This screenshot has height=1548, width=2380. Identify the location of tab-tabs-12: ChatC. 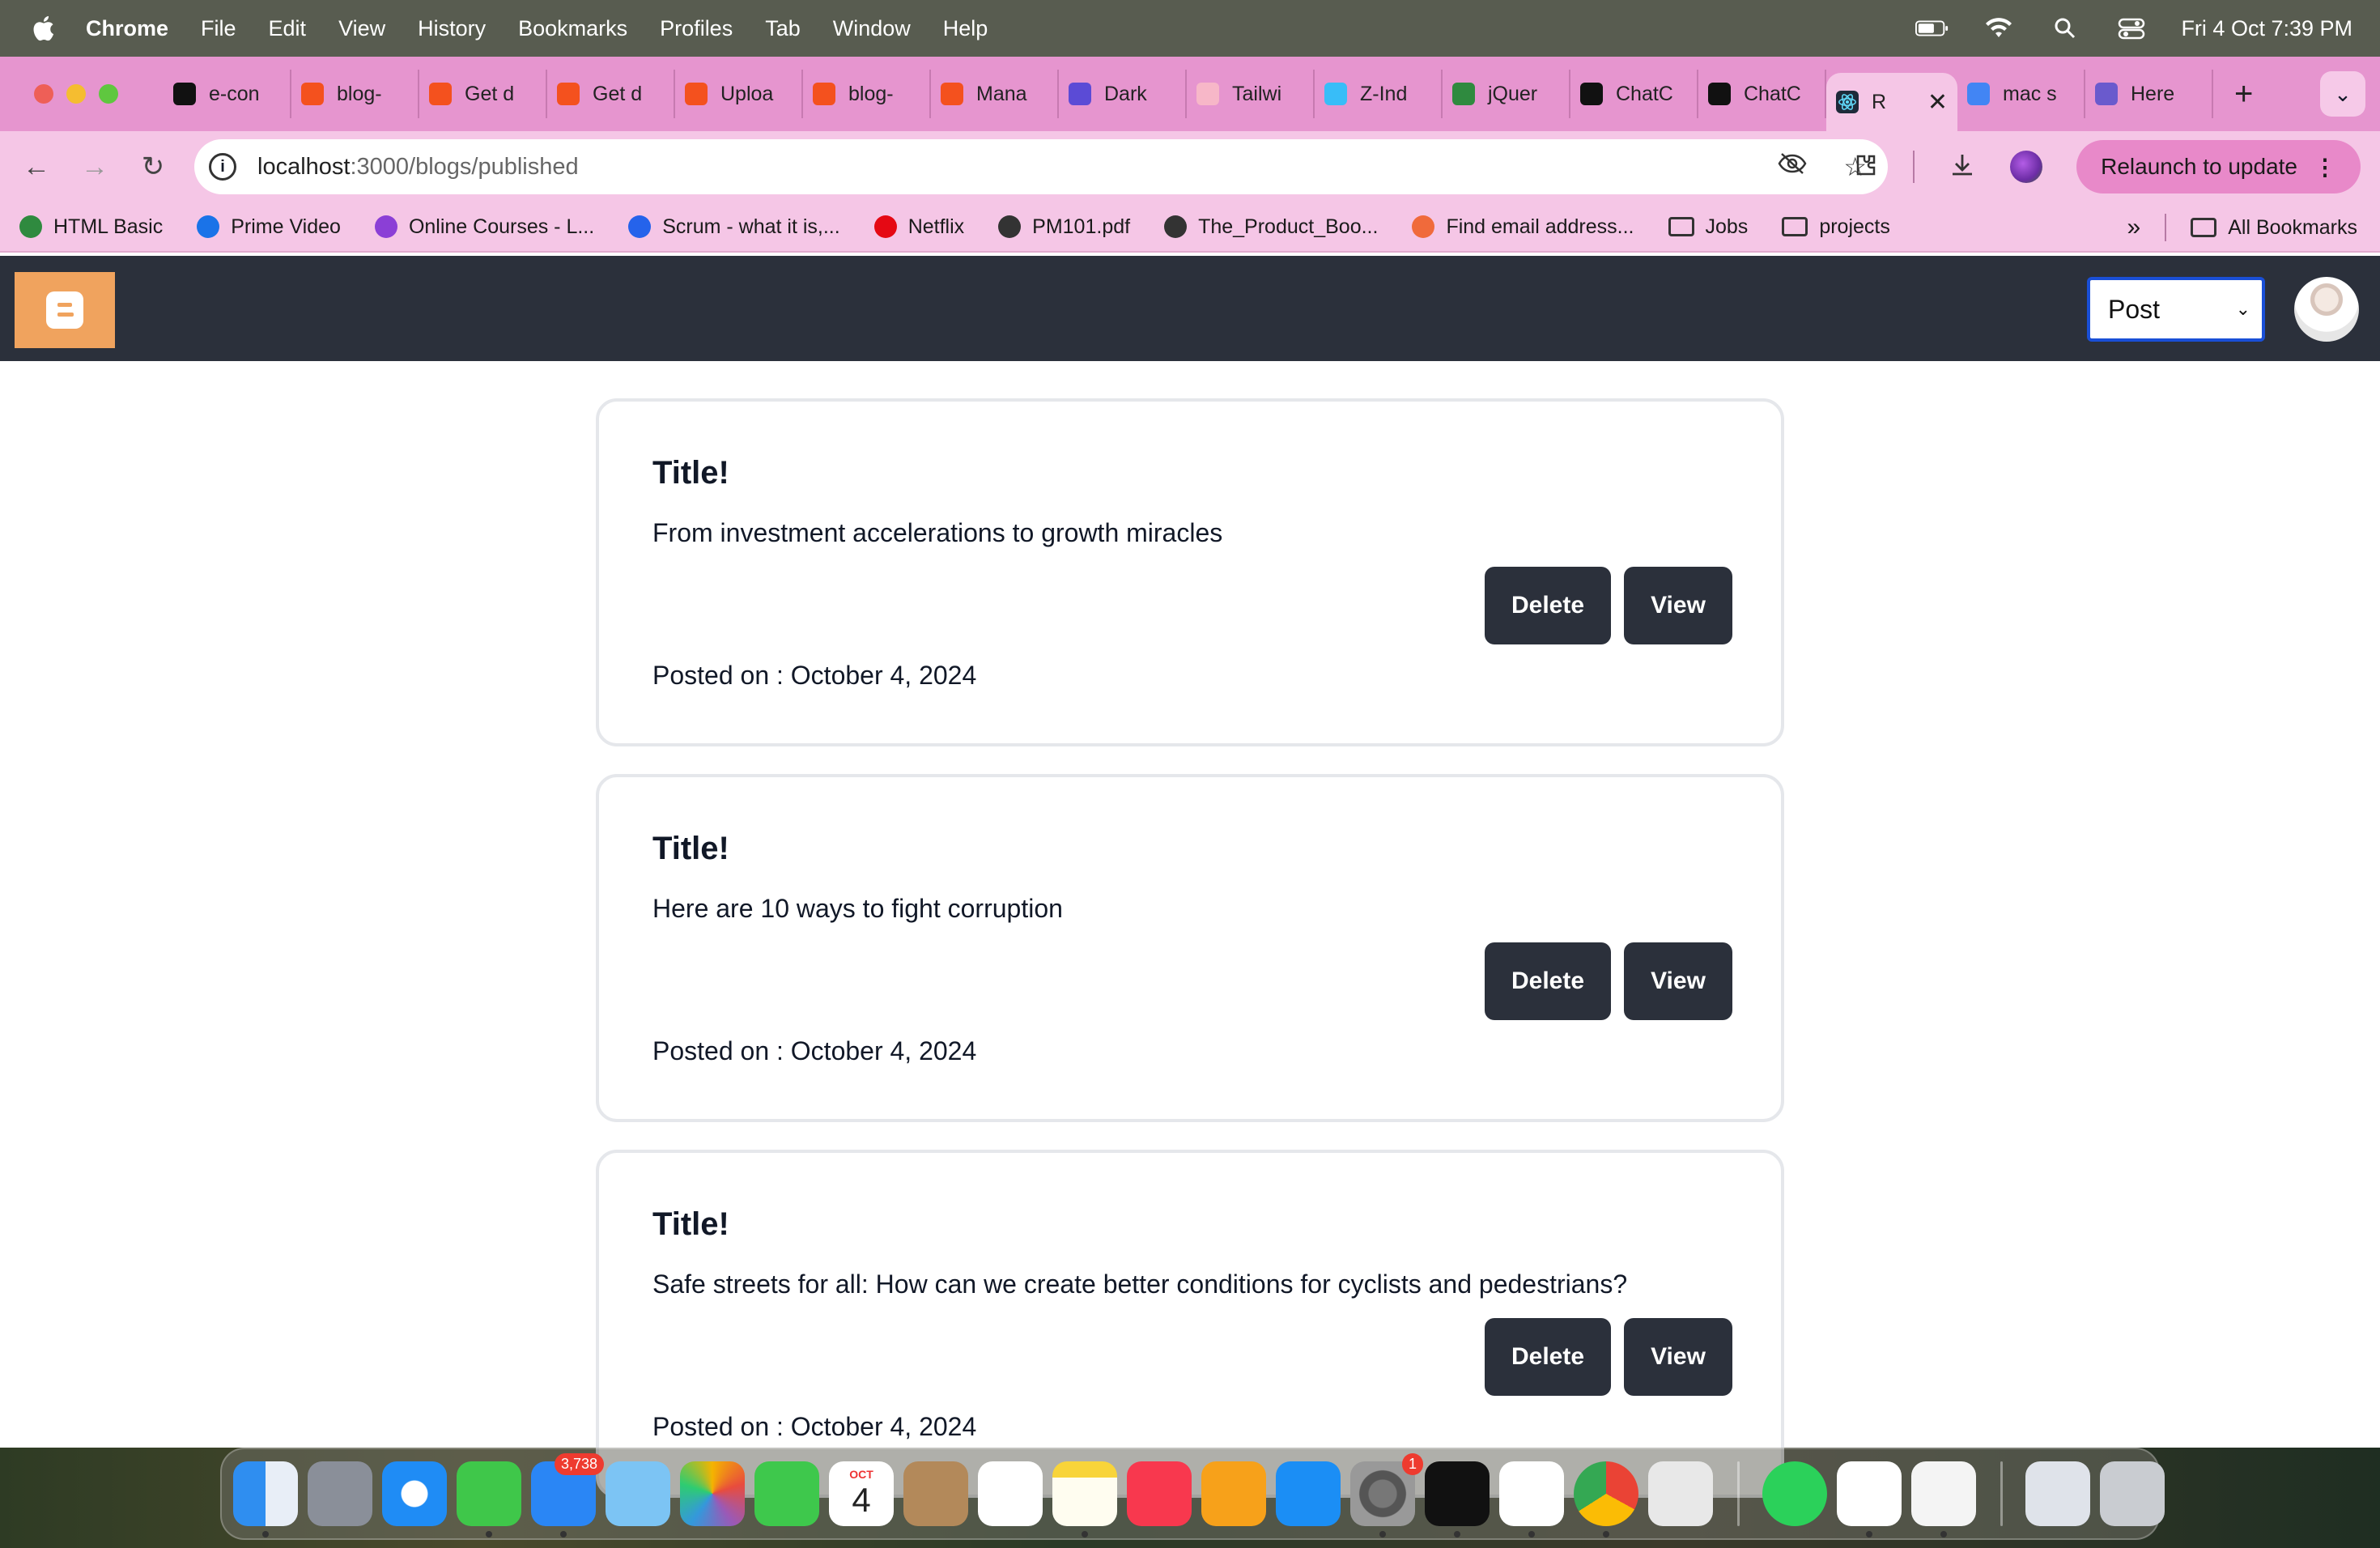
(1762, 94).